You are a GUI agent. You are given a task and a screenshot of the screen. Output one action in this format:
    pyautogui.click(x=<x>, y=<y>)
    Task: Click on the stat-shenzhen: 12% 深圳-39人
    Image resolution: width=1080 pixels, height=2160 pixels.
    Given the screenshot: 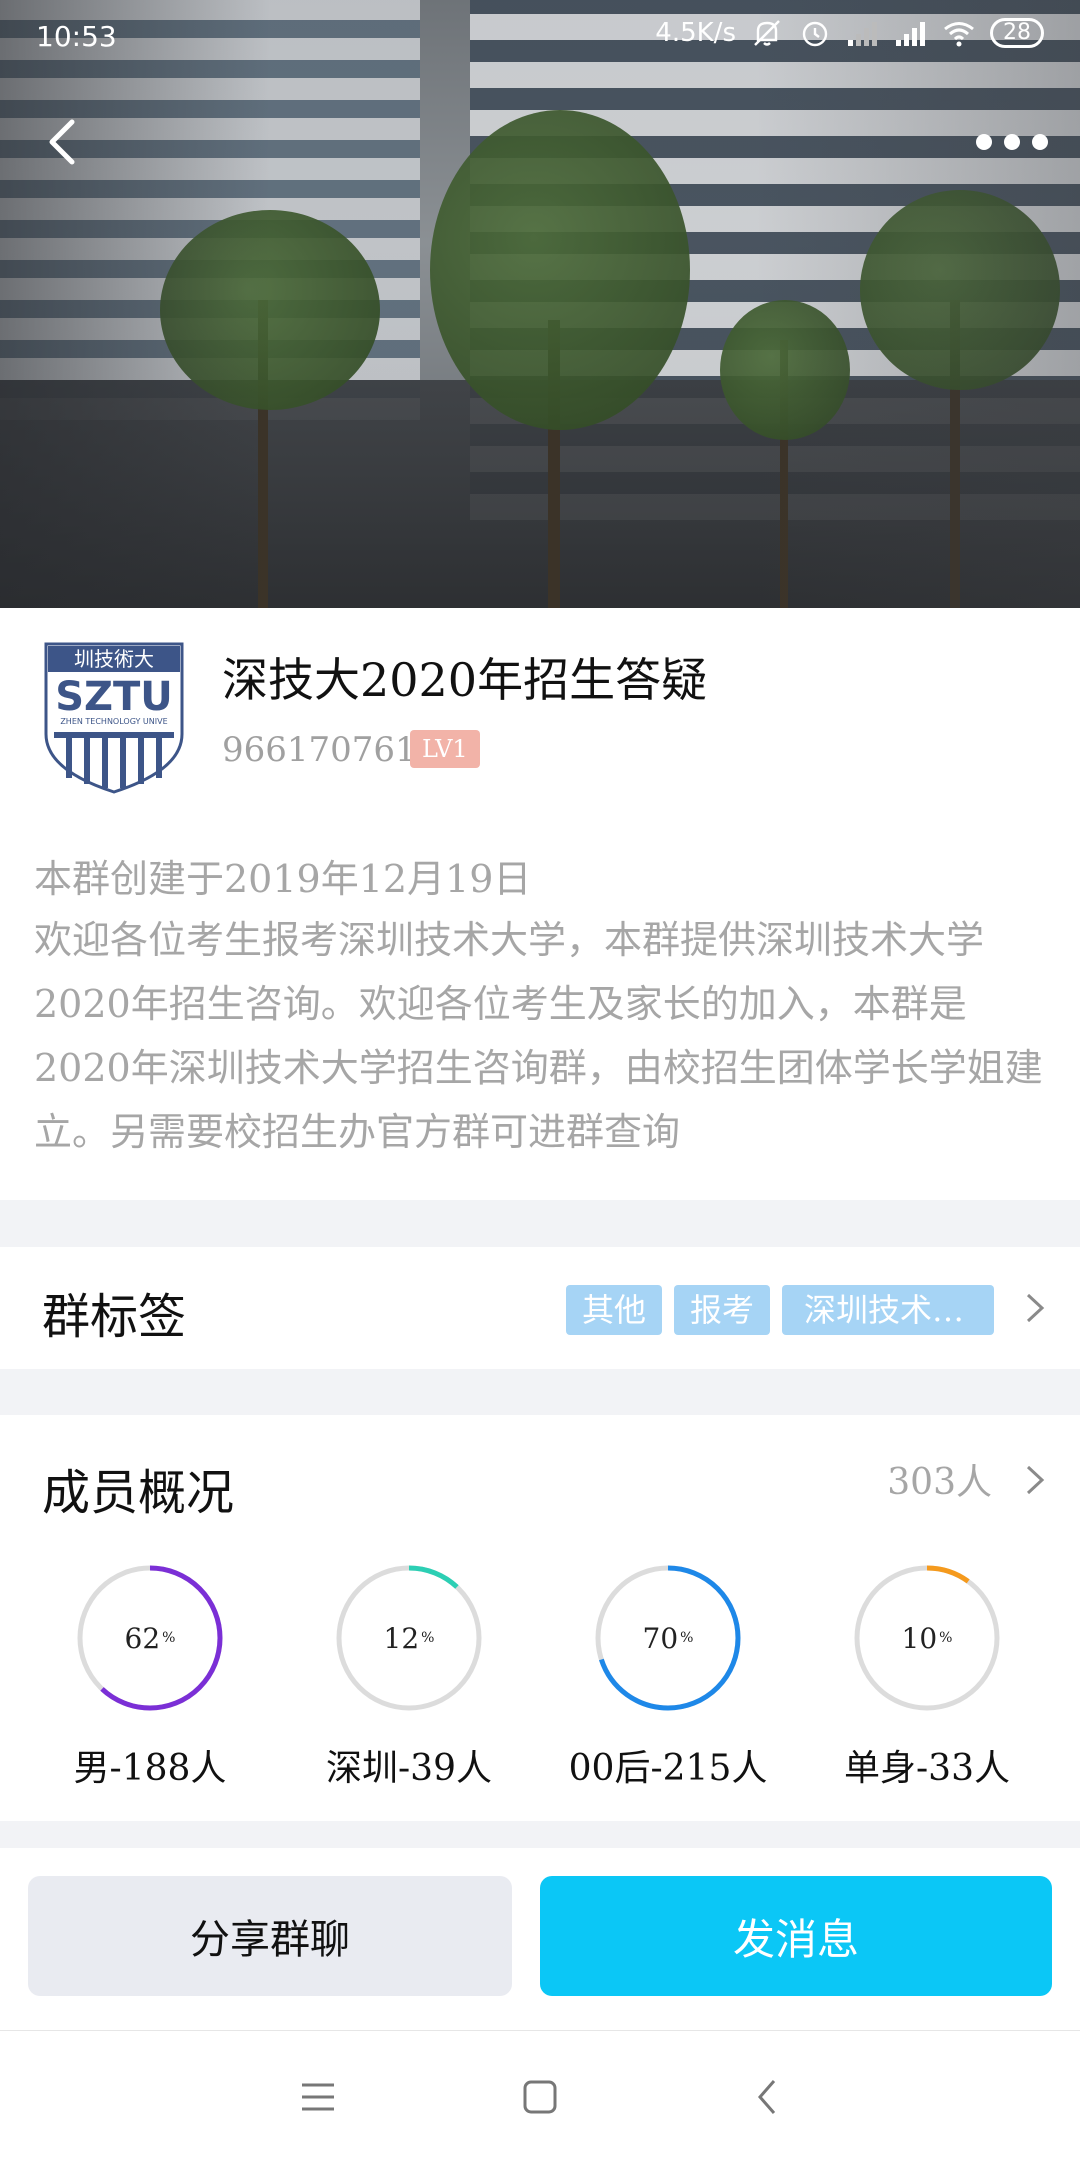 What is the action you would take?
    pyautogui.click(x=409, y=1676)
    